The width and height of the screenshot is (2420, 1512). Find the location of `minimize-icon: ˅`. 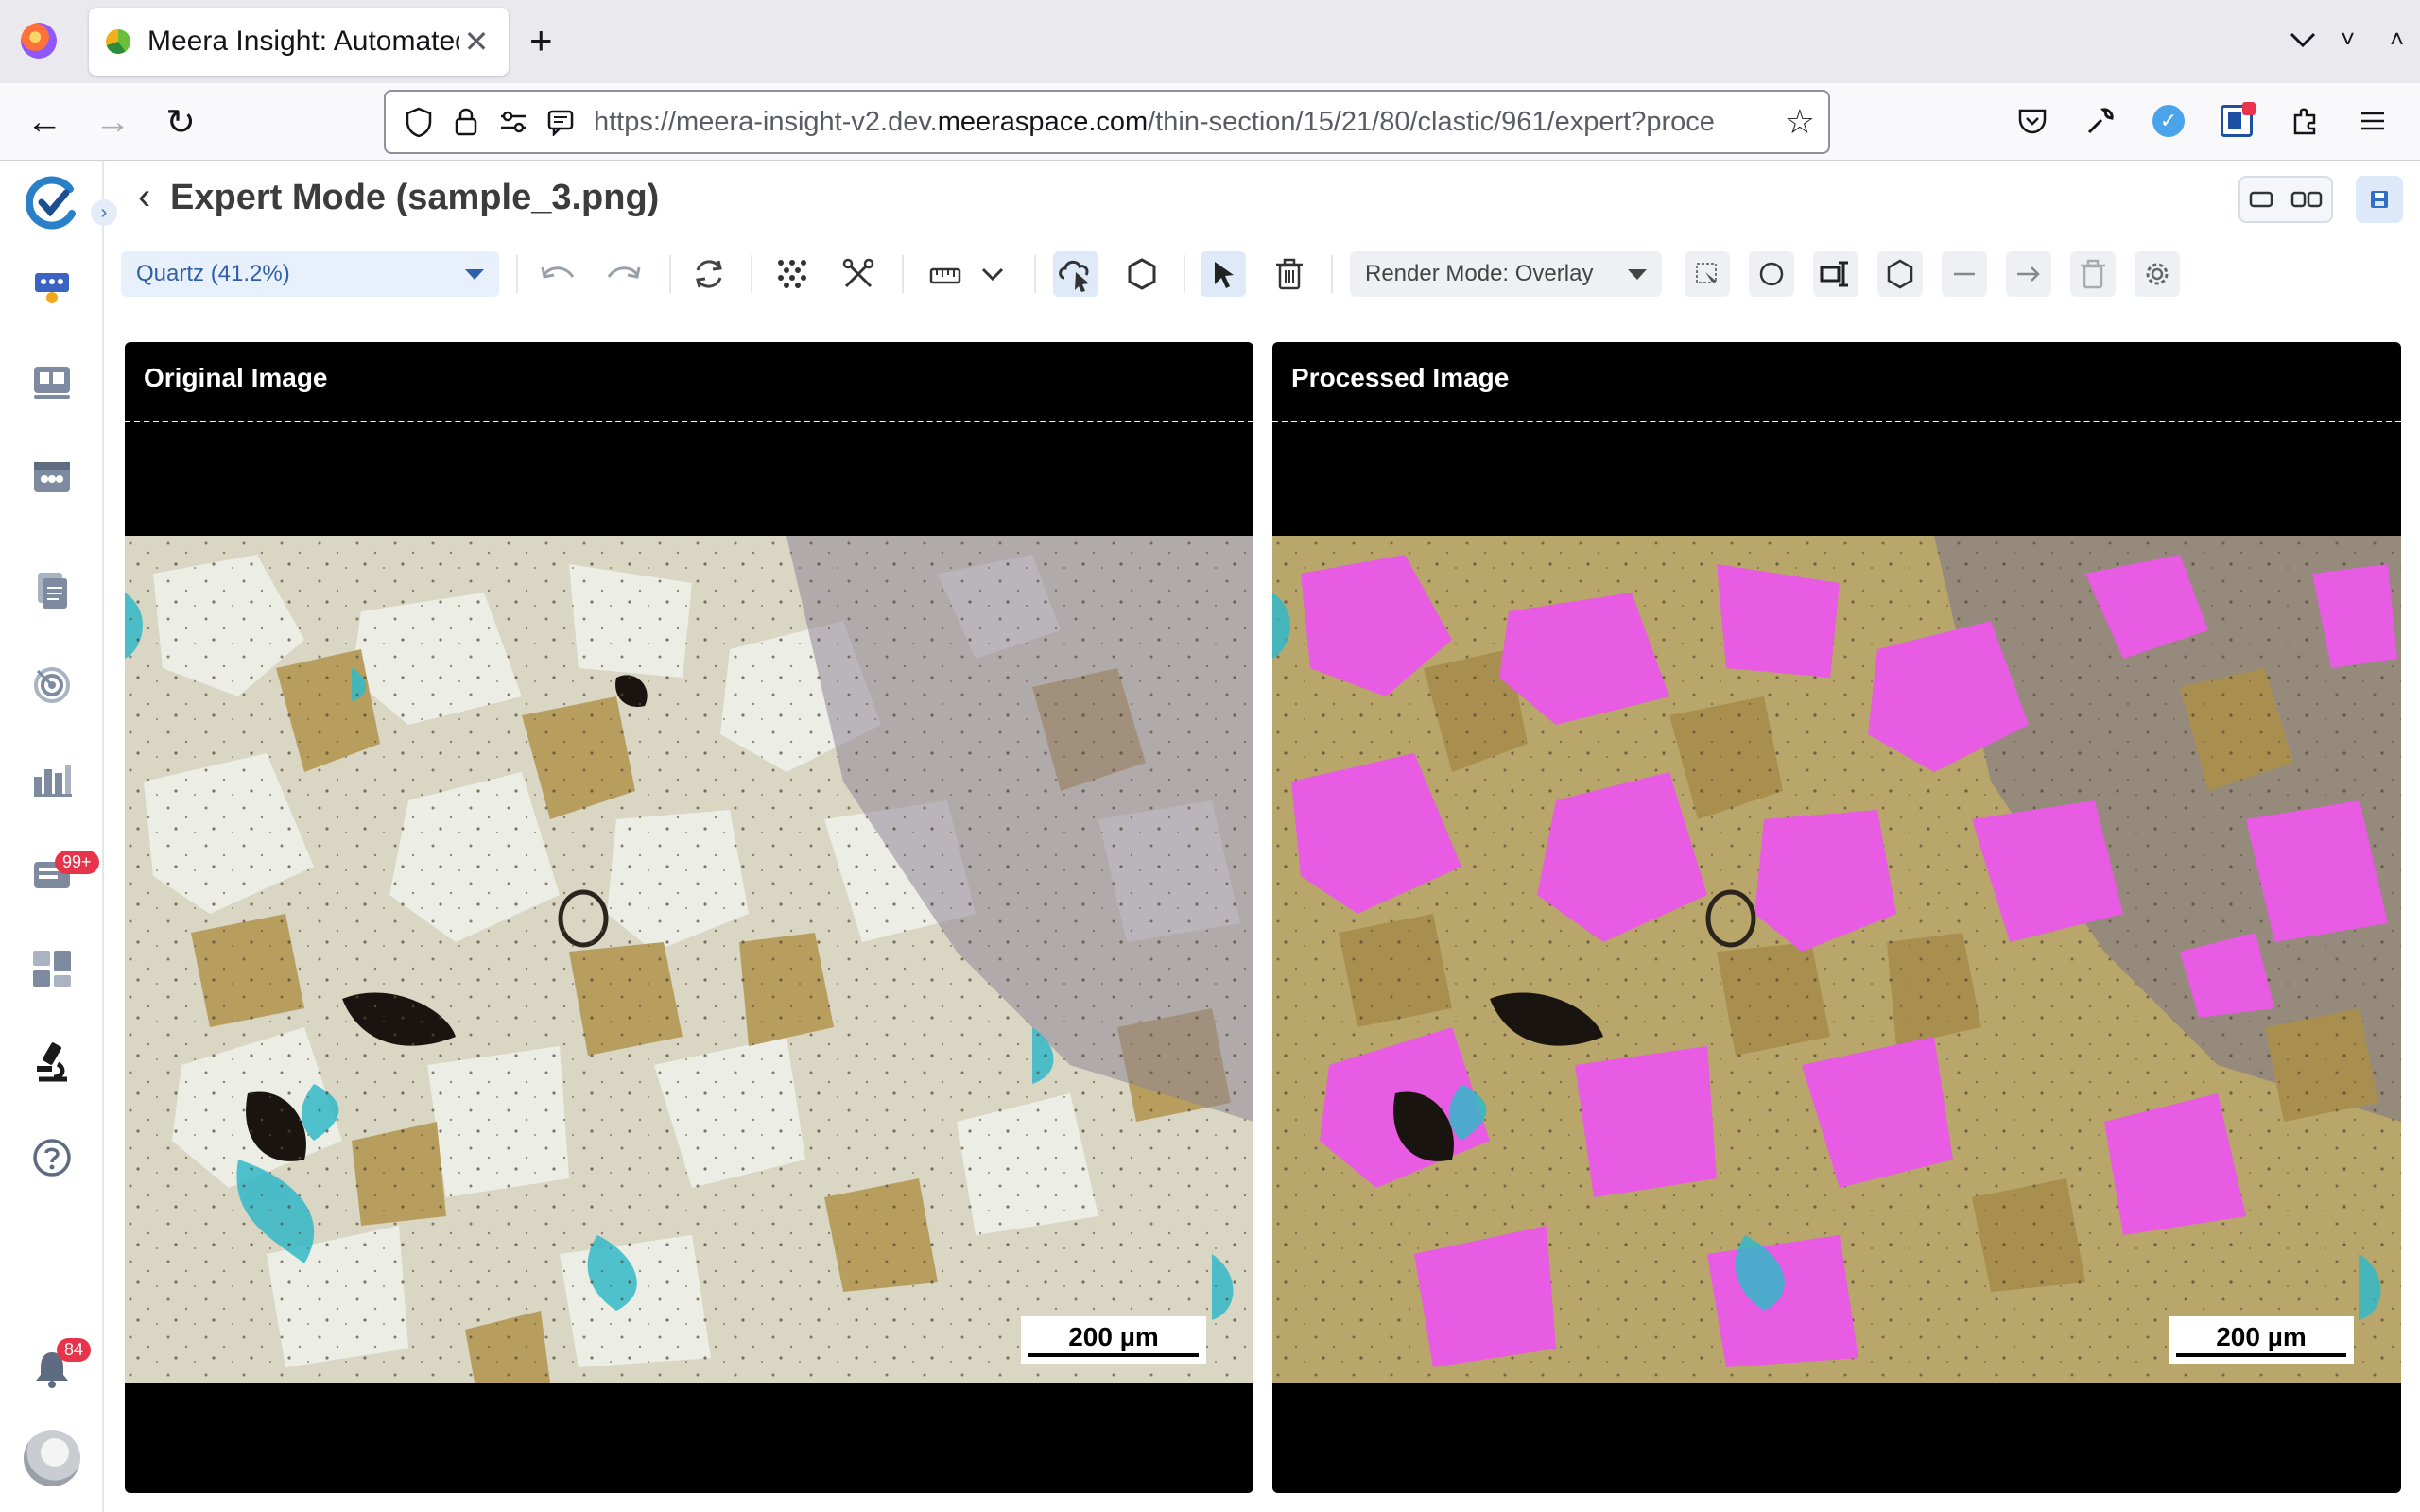

minimize-icon: ˅ is located at coordinates (2348, 39).